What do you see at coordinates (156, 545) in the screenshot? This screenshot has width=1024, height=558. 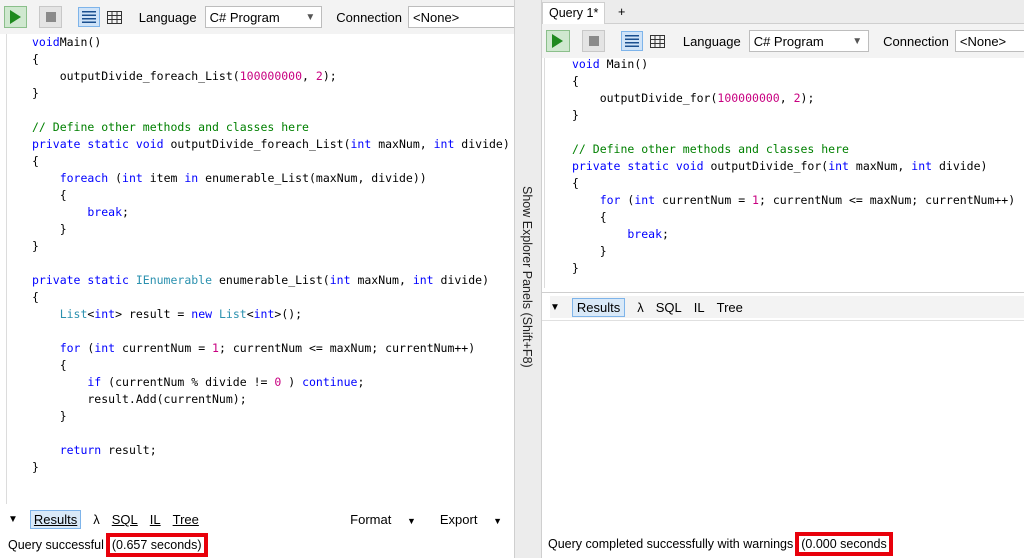 I see `execution-time: (0.657 seconds)` at bounding box center [156, 545].